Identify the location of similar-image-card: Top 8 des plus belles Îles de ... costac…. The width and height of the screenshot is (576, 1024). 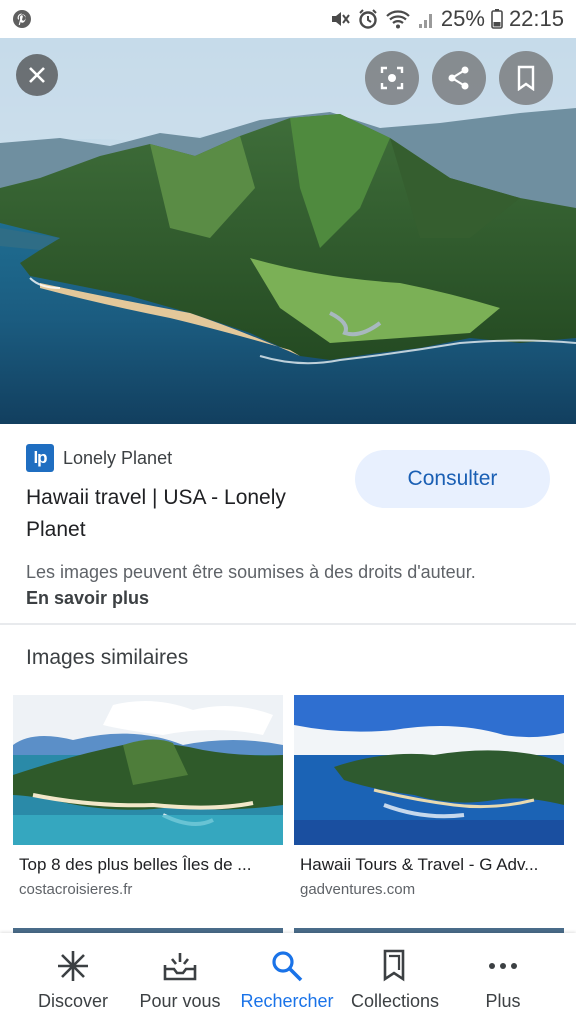
(148, 796).